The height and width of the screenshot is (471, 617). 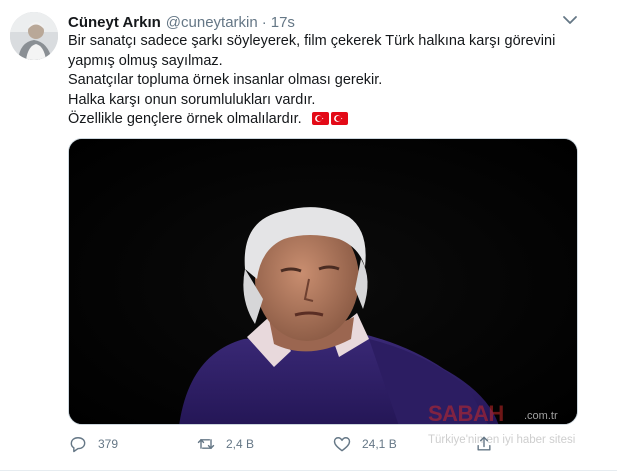 I want to click on author-handle: @cuneytarkin, so click(x=212, y=22).